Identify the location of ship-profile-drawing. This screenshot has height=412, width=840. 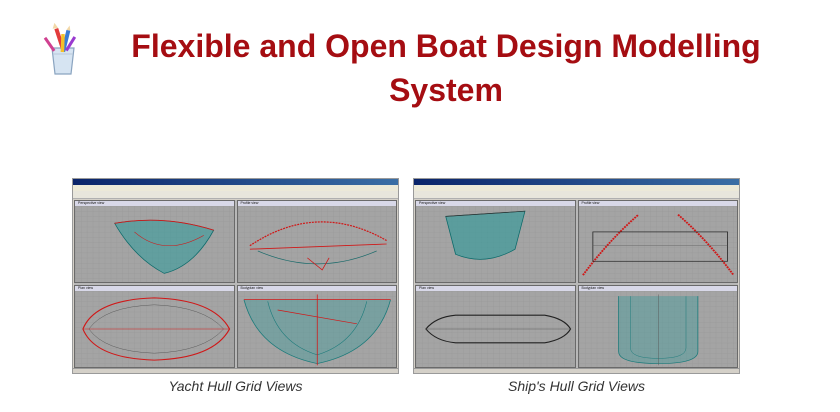
(657, 244).